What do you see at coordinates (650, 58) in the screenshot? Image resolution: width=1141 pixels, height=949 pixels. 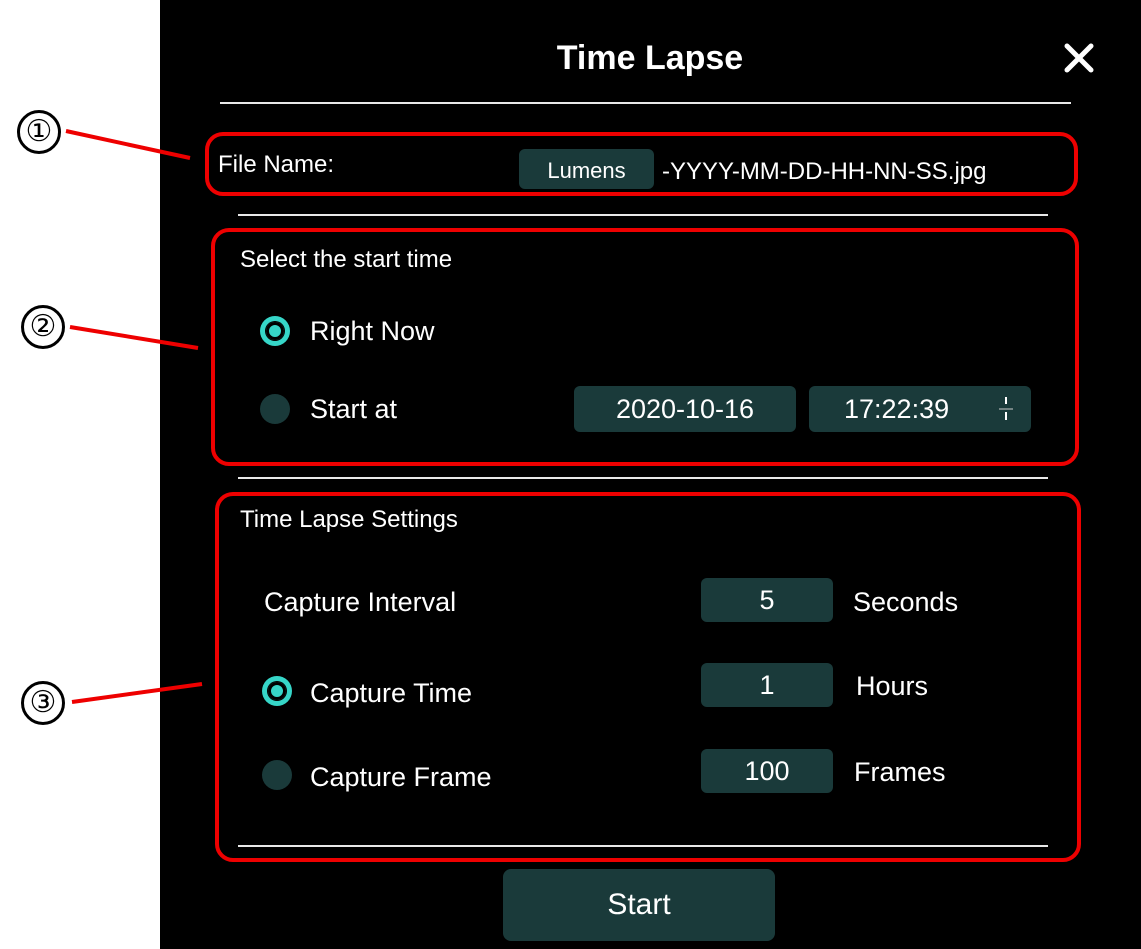 I see `dialog-title: Time Lapse` at bounding box center [650, 58].